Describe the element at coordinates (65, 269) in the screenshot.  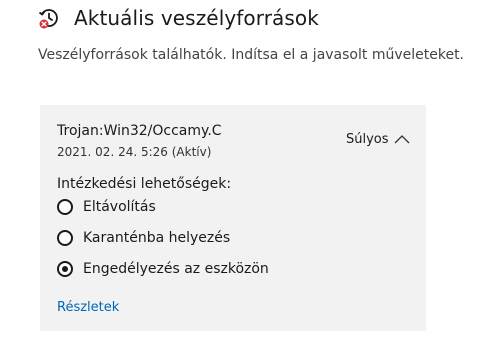
I see `radio-button-selected` at that location.